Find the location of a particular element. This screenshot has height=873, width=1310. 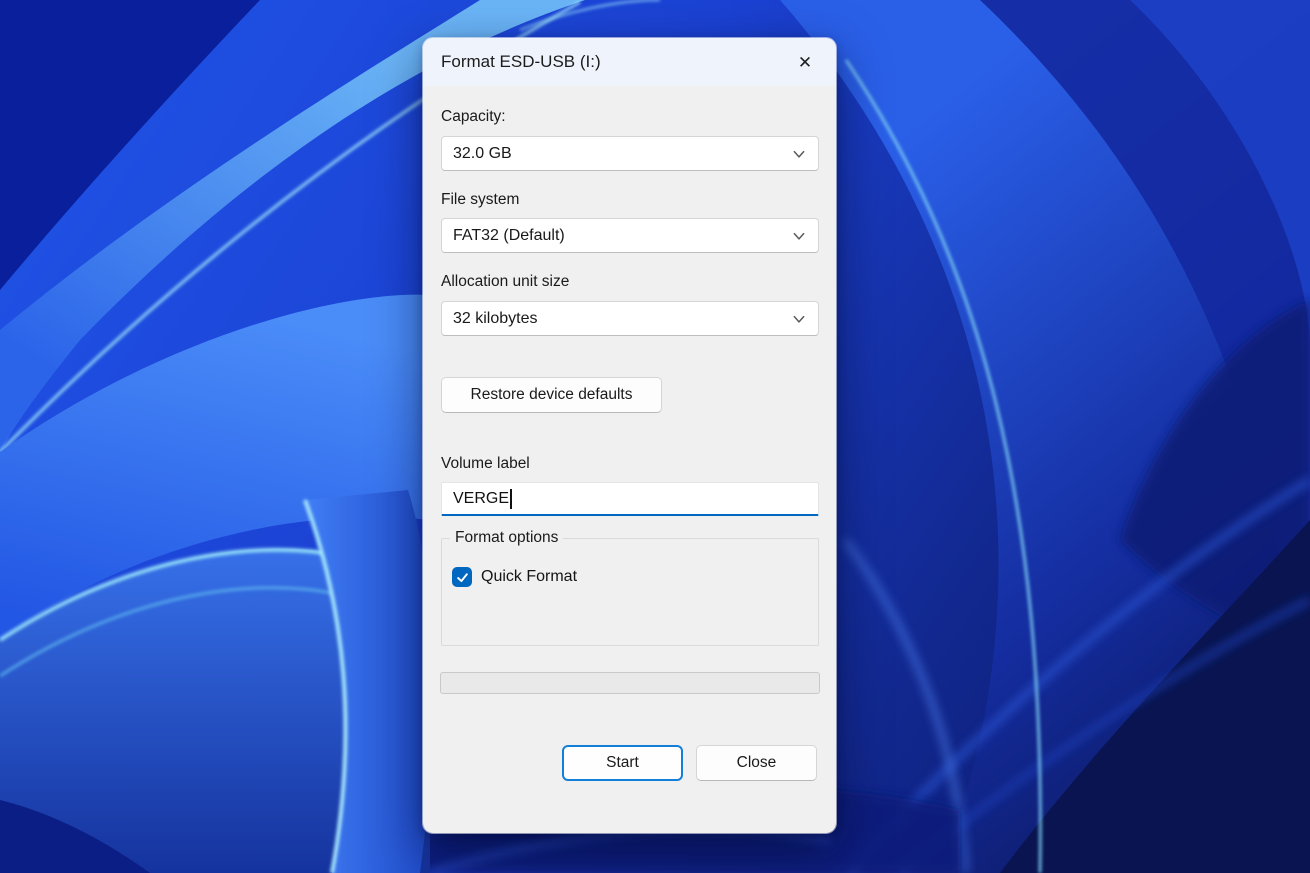

file-system-label: File system is located at coordinates (480, 199).